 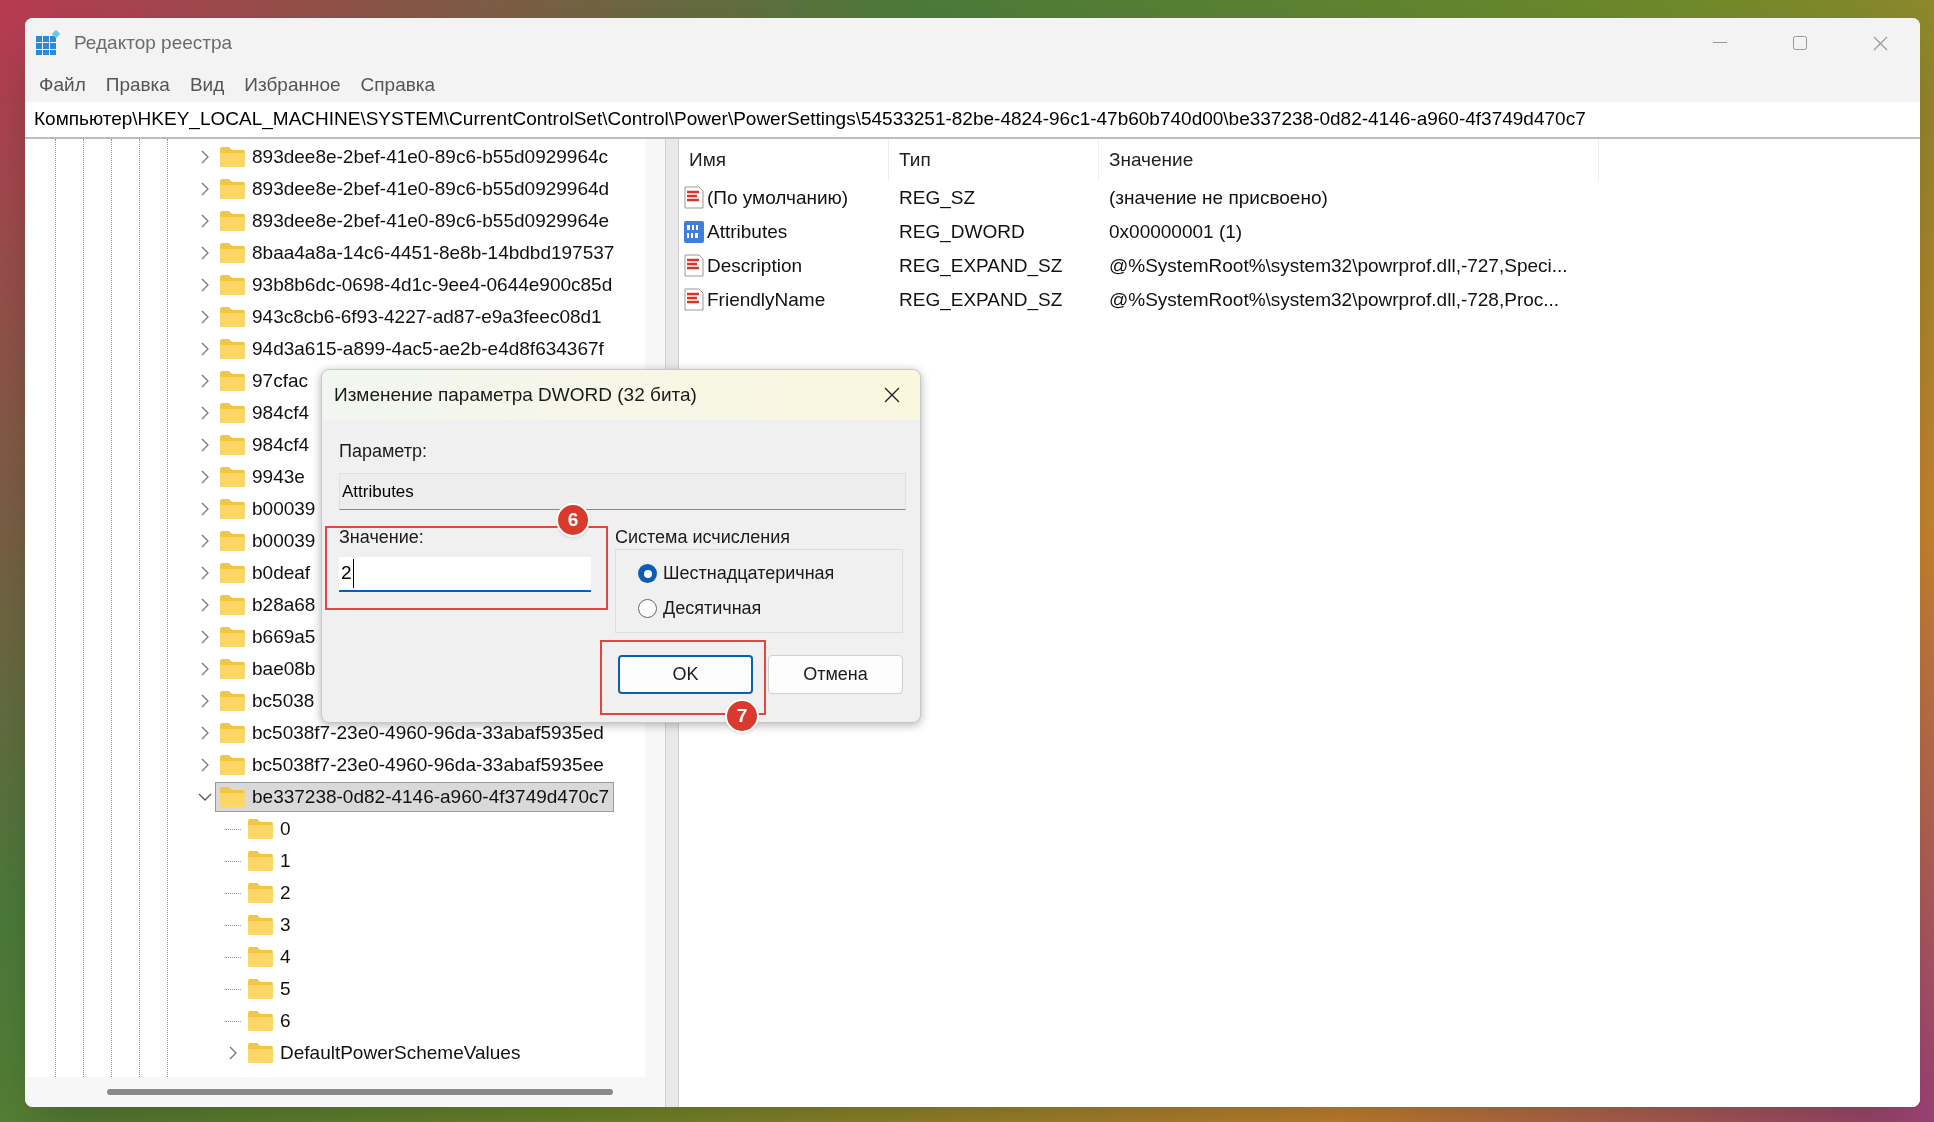 What do you see at coordinates (515, 394) in the screenshot?
I see `dialog-title: Изменение параметра DWORD (32 бита)` at bounding box center [515, 394].